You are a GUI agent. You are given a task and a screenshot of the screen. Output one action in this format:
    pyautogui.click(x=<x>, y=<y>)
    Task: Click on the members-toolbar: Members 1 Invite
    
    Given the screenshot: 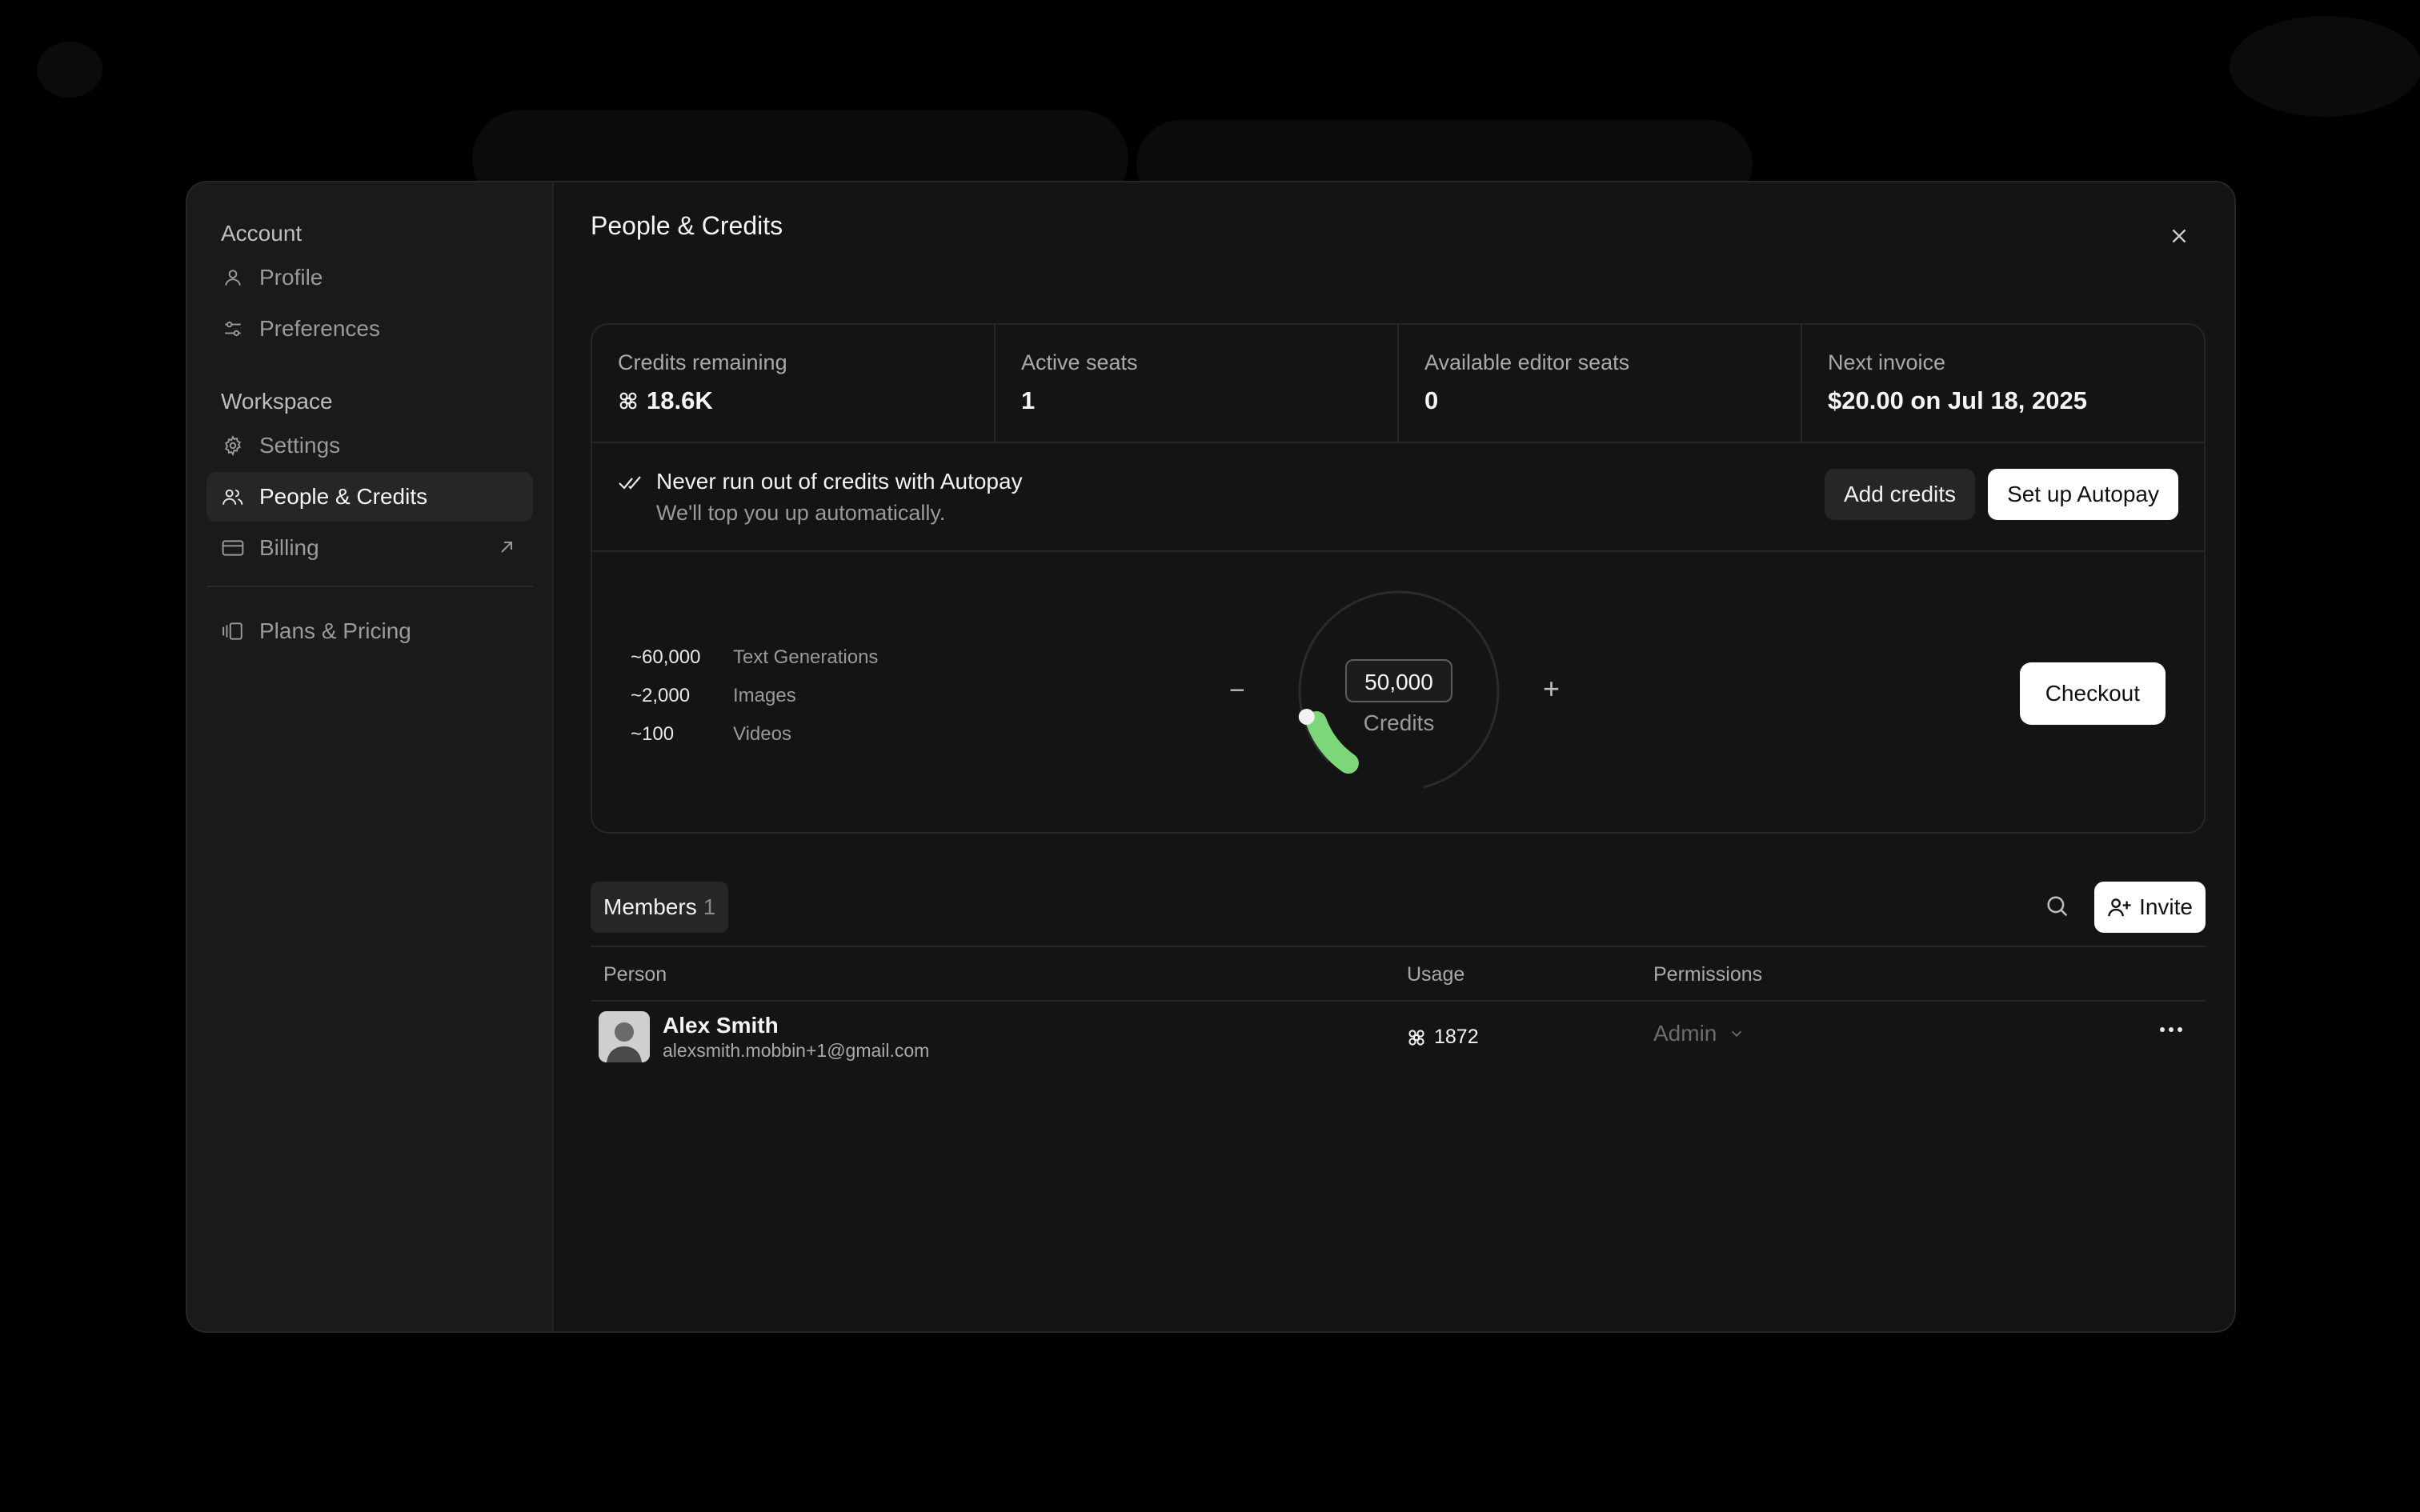 What is the action you would take?
    pyautogui.click(x=1398, y=907)
    